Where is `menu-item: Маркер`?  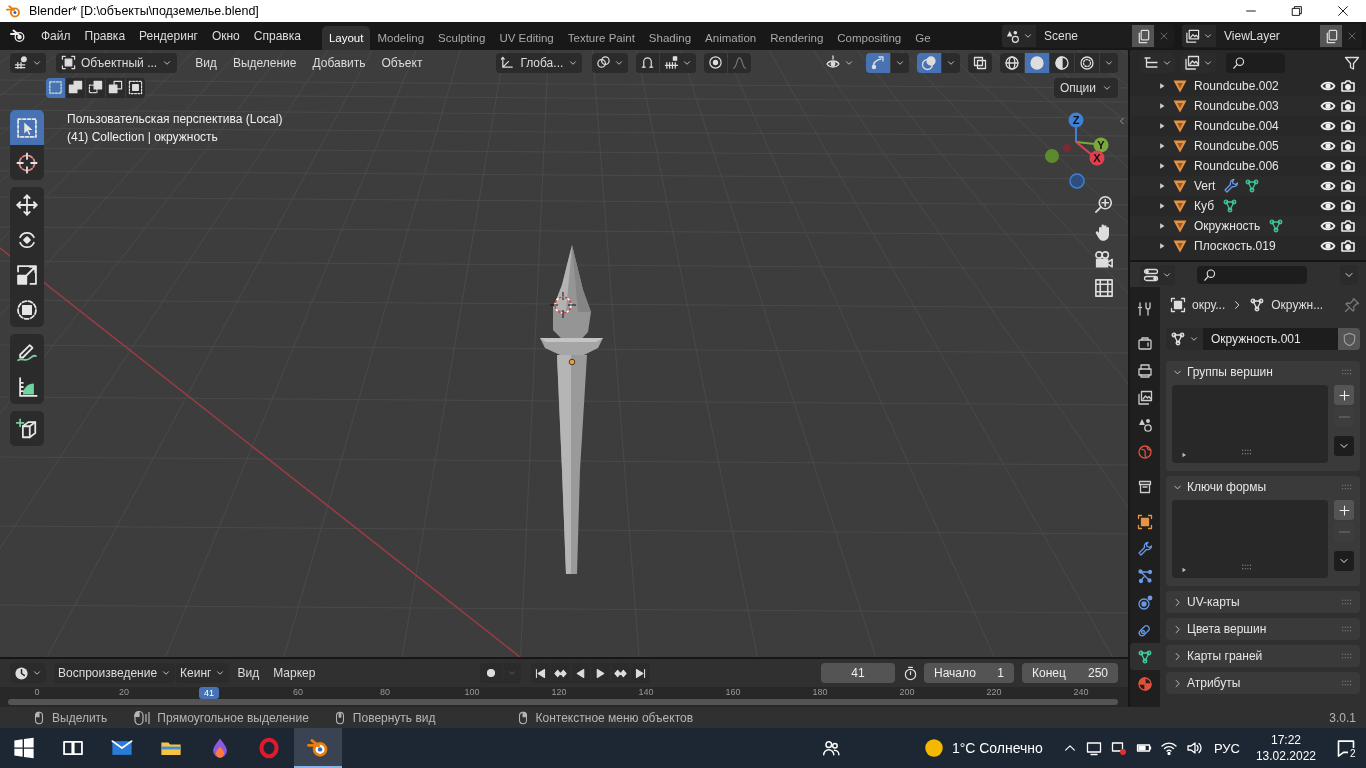 menu-item: Маркер is located at coordinates (294, 673).